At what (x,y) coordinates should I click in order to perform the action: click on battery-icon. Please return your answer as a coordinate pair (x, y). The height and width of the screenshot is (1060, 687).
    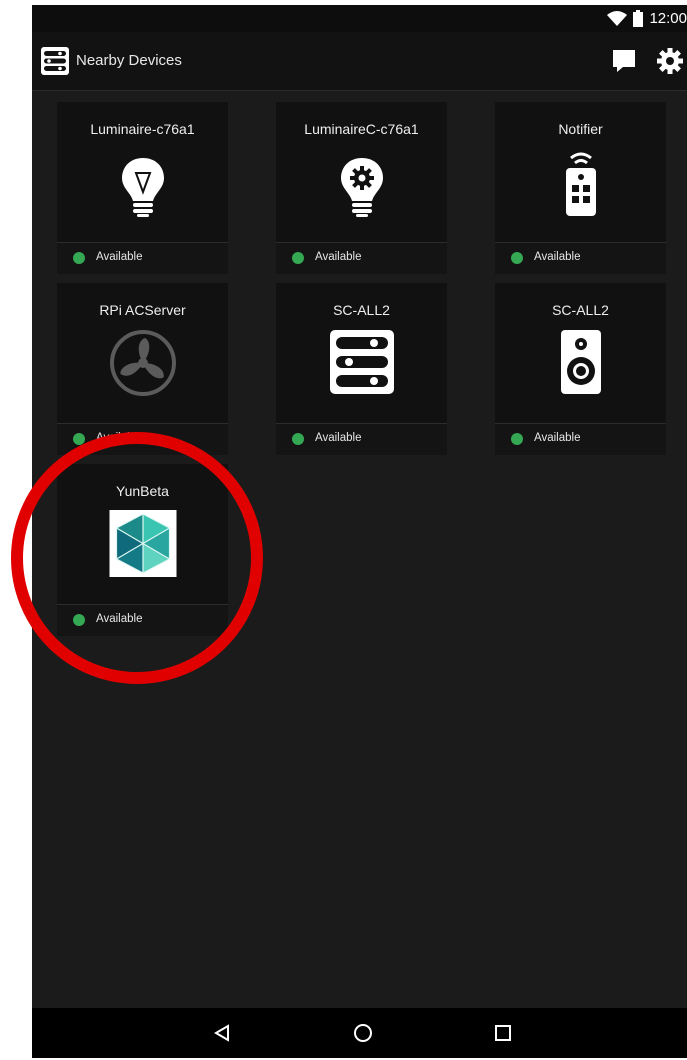
    Looking at the image, I should click on (638, 18).